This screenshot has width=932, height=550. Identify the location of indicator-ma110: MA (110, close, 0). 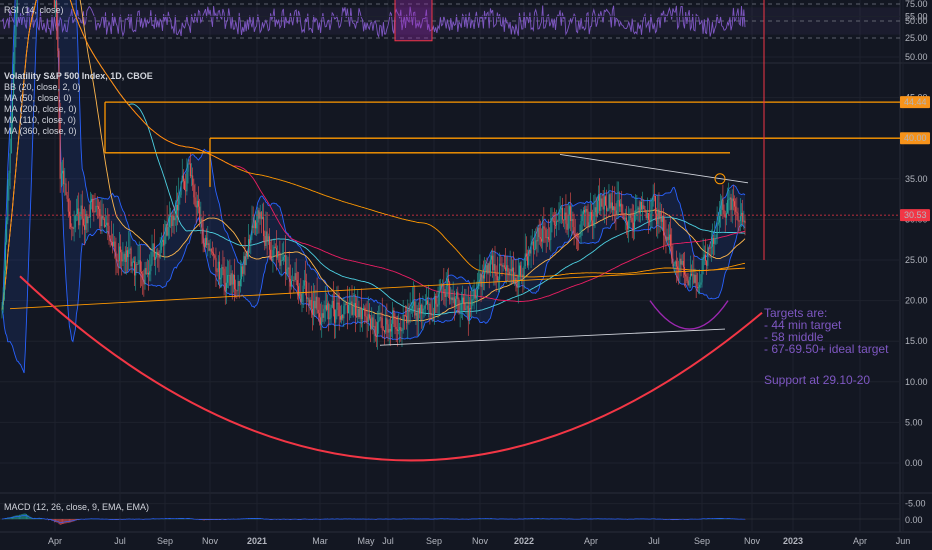
(78, 120).